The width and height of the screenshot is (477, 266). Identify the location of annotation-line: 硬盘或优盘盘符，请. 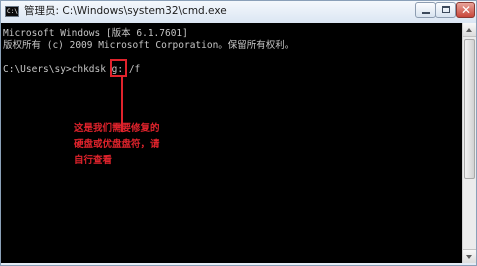
(117, 144).